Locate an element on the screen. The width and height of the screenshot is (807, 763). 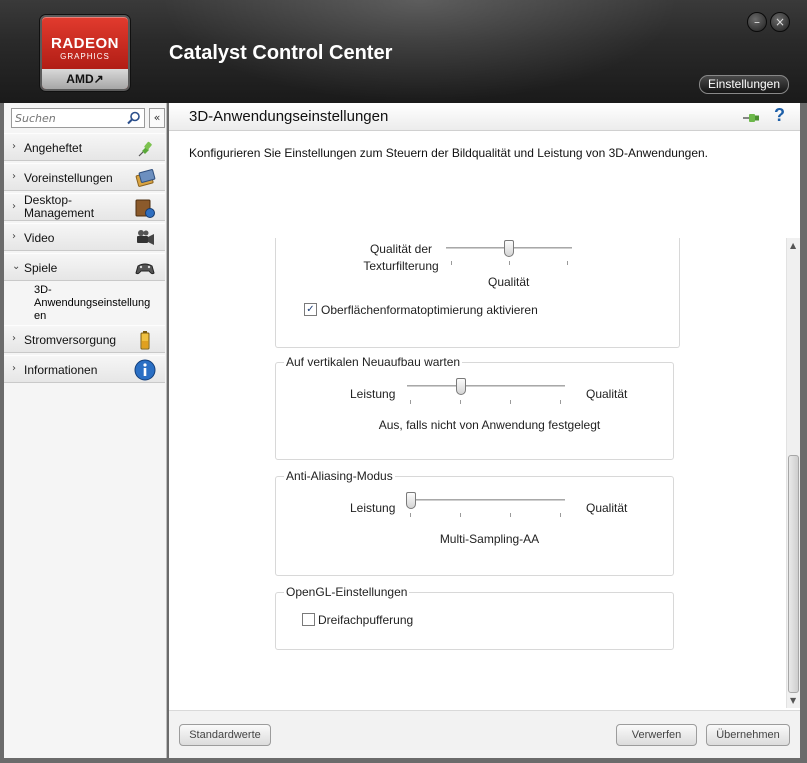
antialiasing-slider-thumb is located at coordinates (411, 500).